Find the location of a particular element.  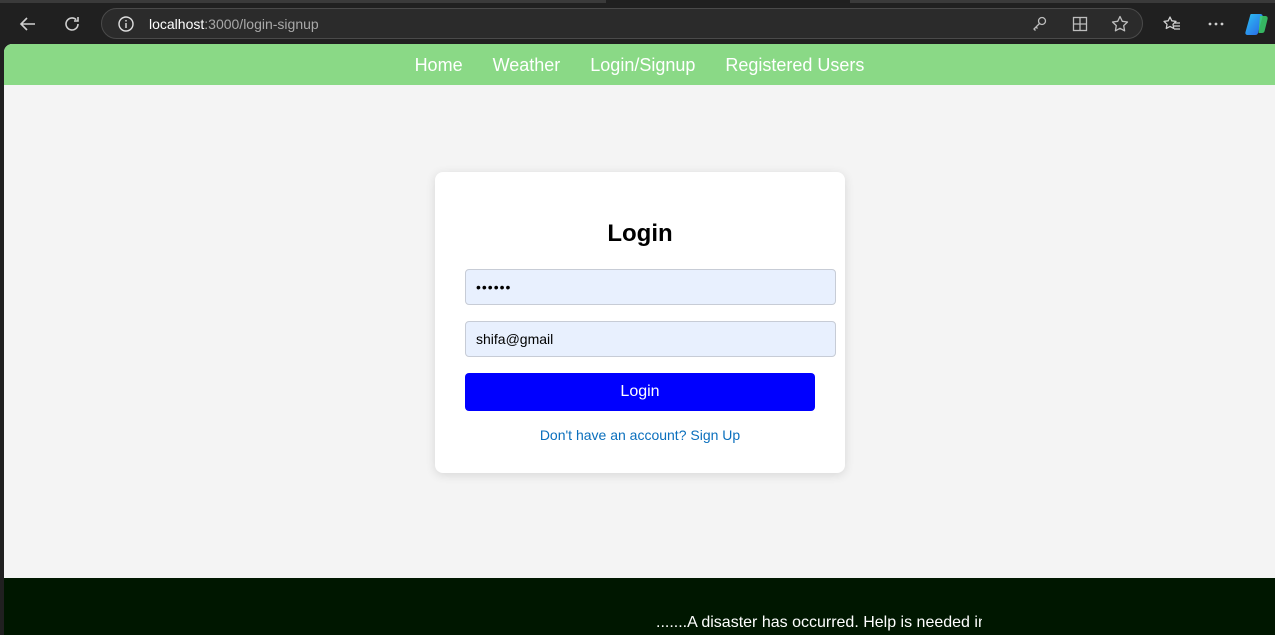

nav-weather: Weather is located at coordinates (527, 65).